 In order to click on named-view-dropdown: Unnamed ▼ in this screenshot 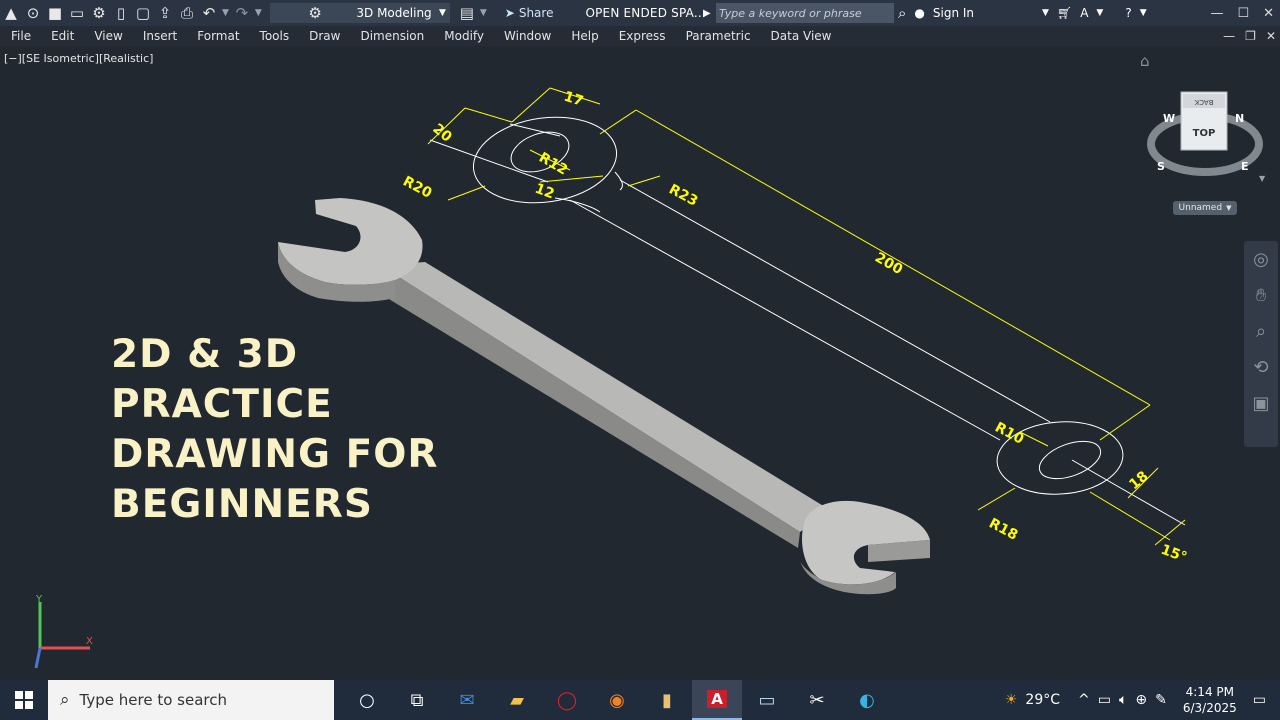, I will do `click(1205, 208)`.